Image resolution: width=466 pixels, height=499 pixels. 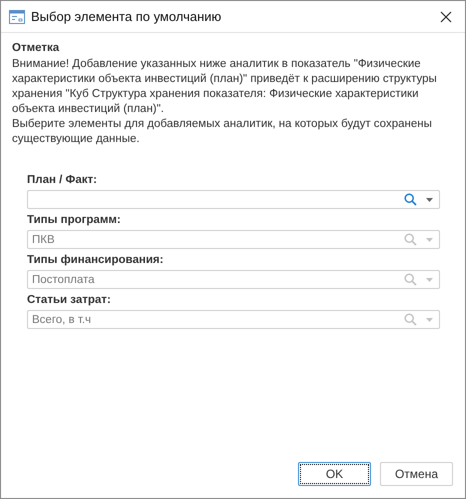 I want to click on search-icon, so click(x=410, y=199).